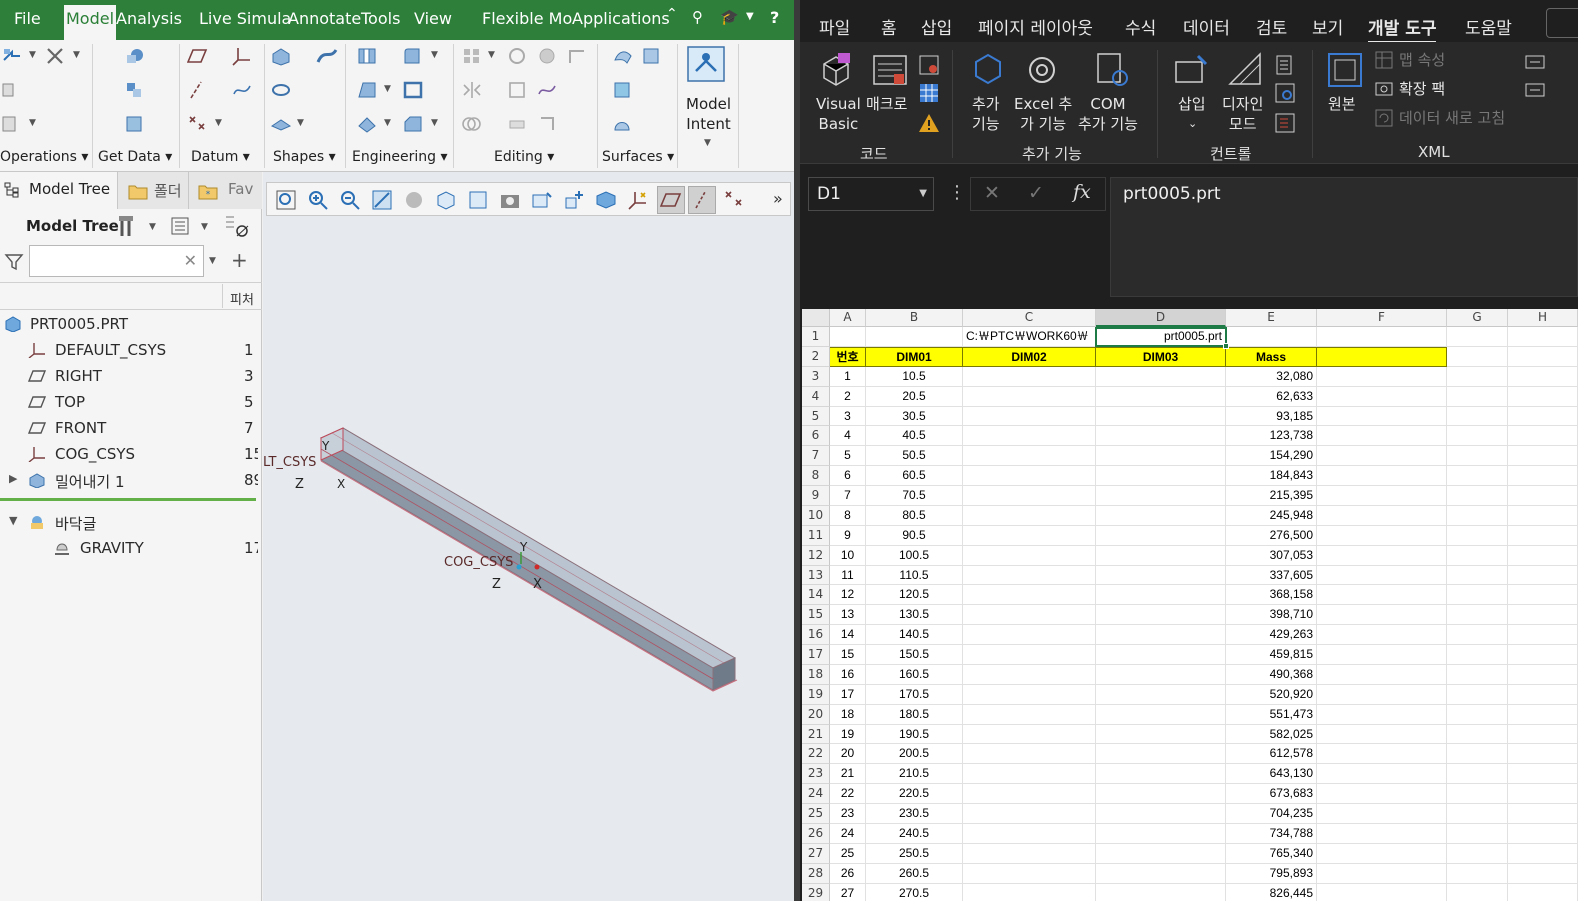 This screenshot has width=1578, height=901. Describe the element at coordinates (1535, 62) in the screenshot. I see `import-icon` at that location.